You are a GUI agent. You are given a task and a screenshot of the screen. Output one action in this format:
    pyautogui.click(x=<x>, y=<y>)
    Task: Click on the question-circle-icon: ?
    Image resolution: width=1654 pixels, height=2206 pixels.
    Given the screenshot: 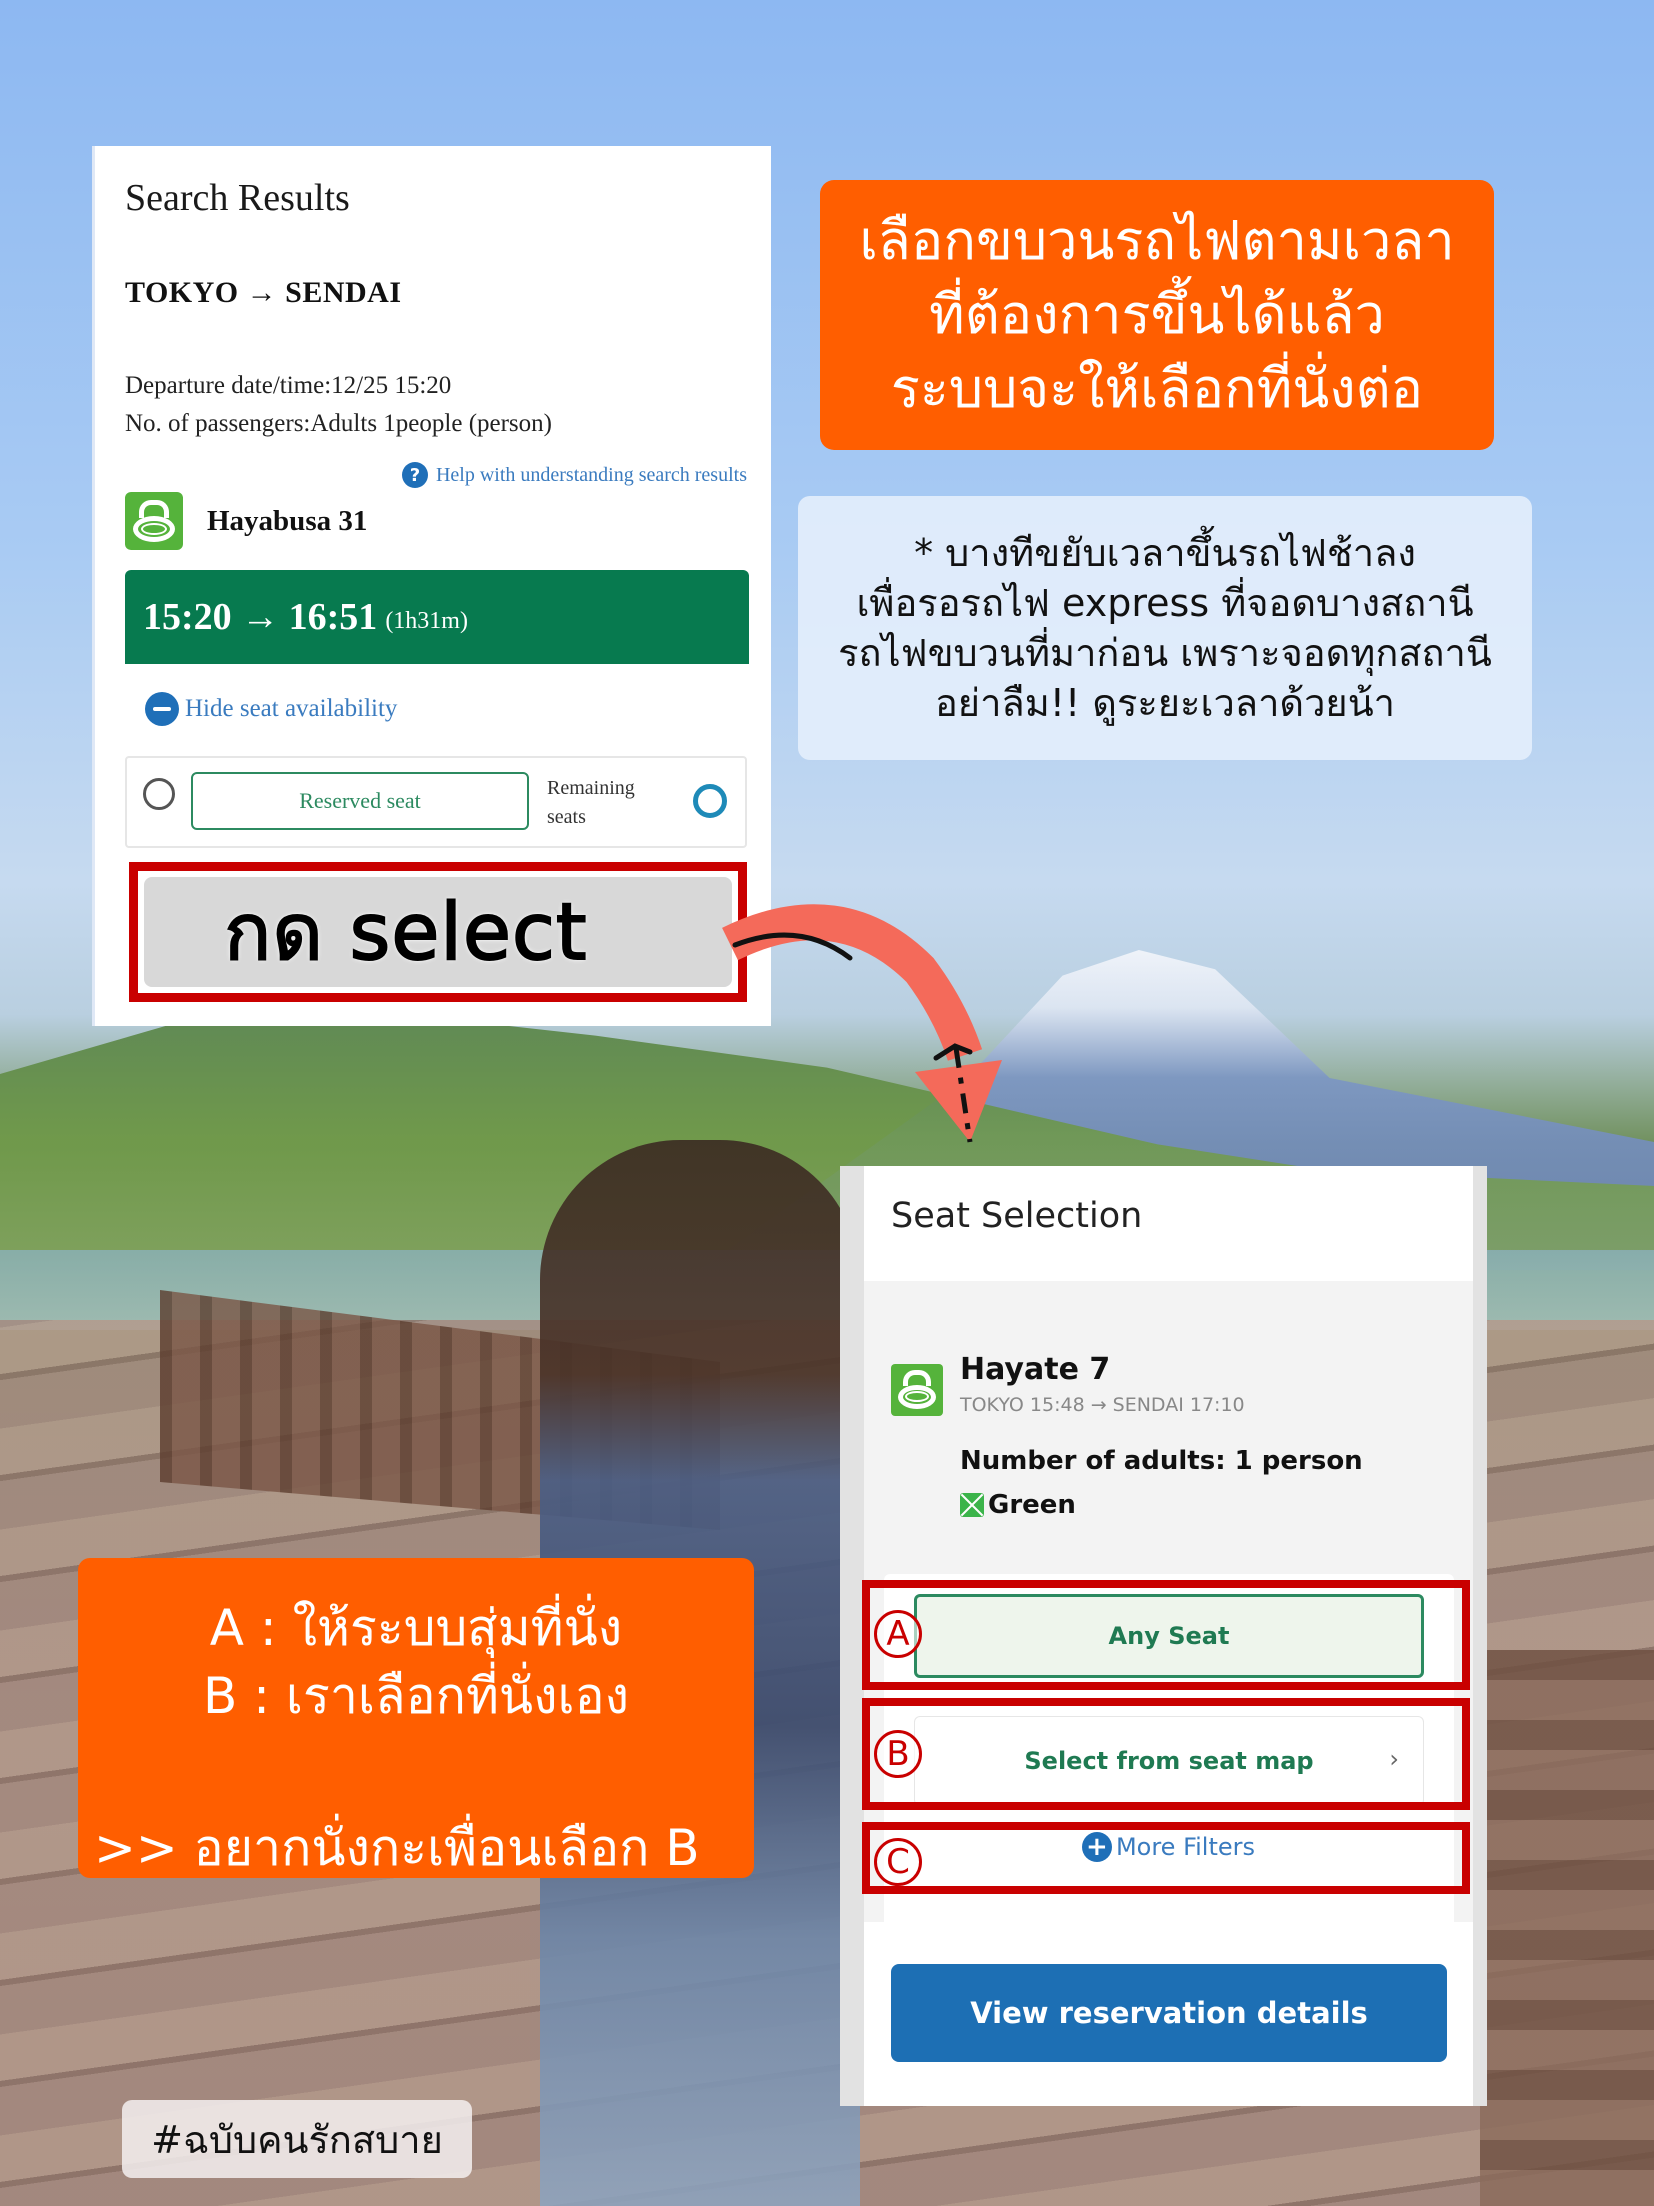 What is the action you would take?
    pyautogui.click(x=414, y=475)
    